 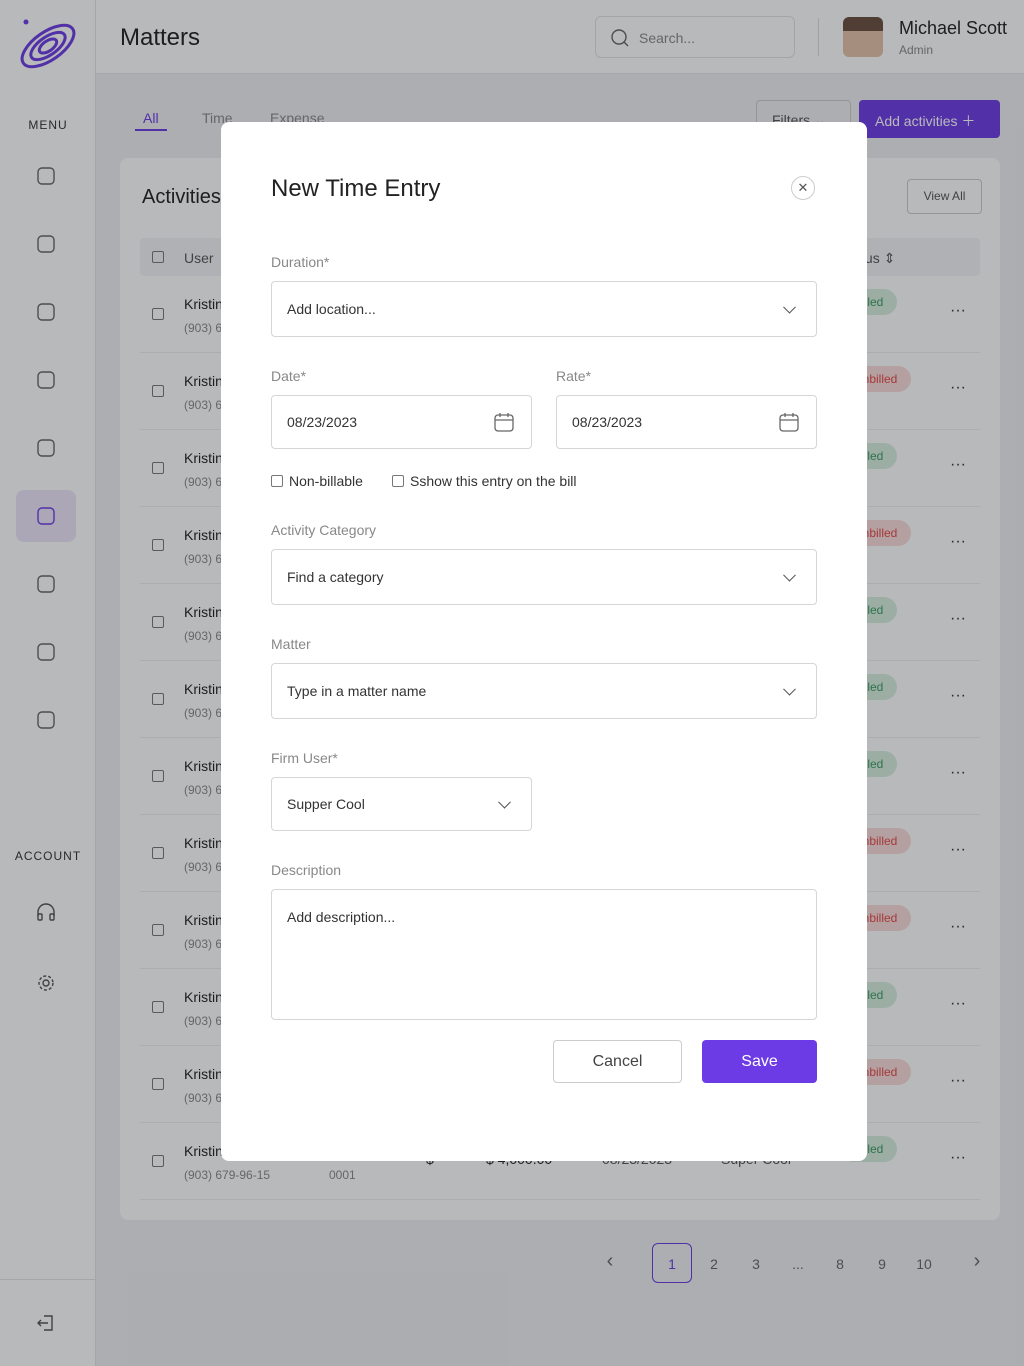 I want to click on description-label: Description, so click(x=306, y=870).